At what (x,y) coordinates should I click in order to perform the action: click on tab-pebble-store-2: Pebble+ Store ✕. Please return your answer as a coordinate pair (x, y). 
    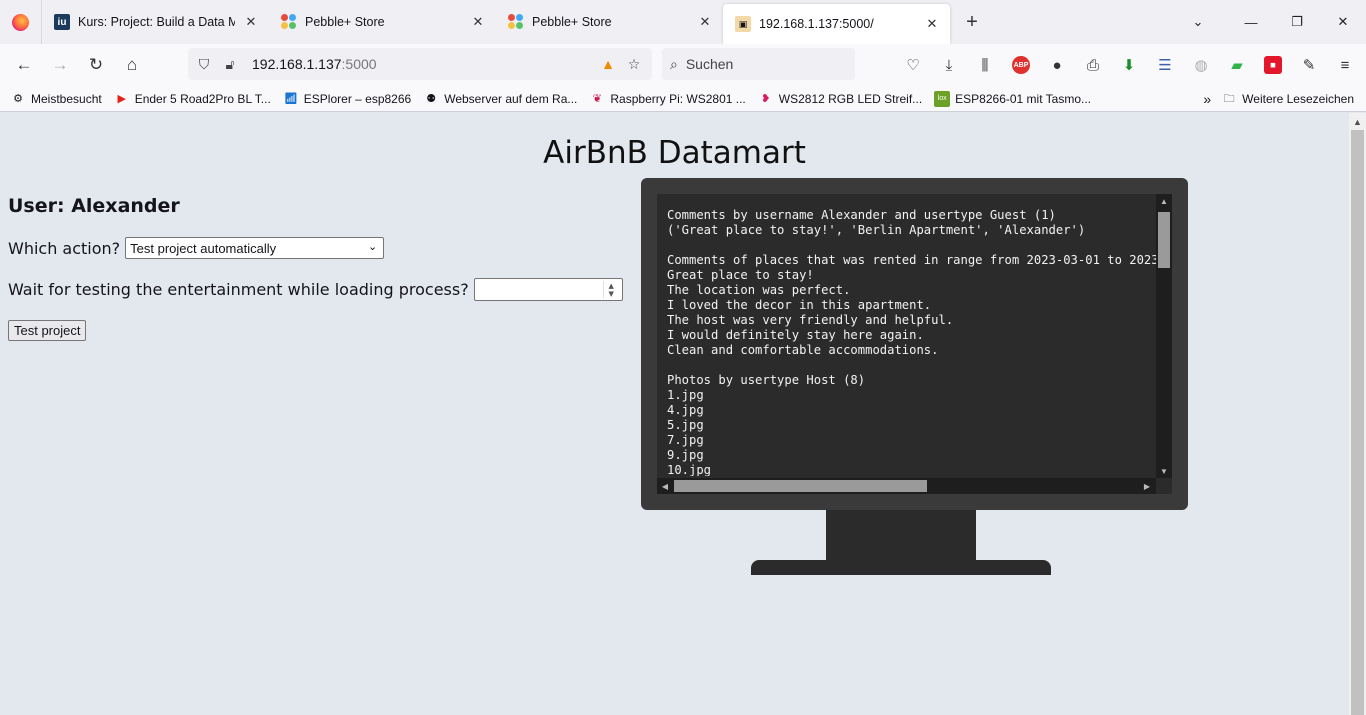
    Looking at the image, I should click on (609, 22).